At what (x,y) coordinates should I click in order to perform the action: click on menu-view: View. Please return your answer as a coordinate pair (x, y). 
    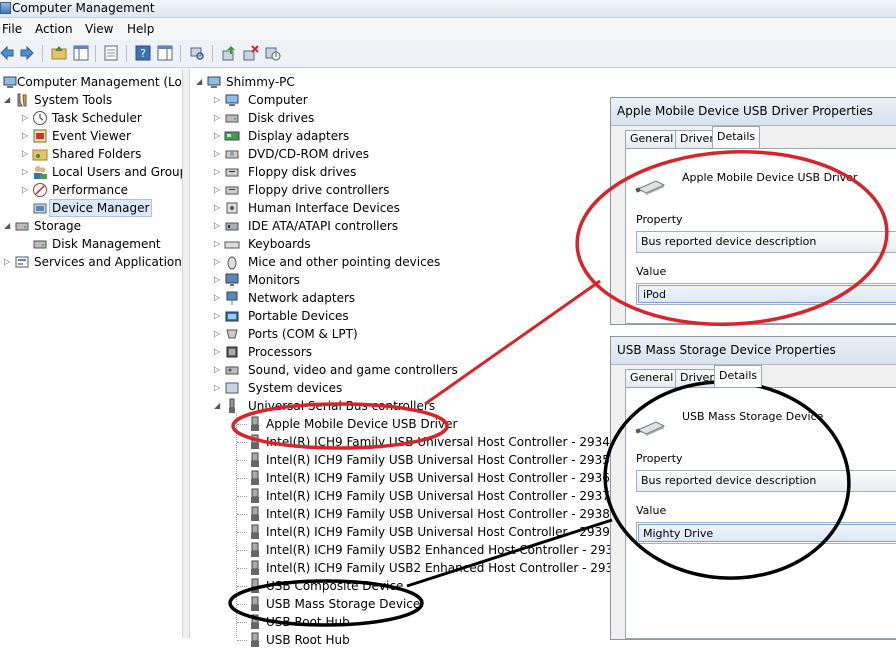
    Looking at the image, I should click on (99, 29).